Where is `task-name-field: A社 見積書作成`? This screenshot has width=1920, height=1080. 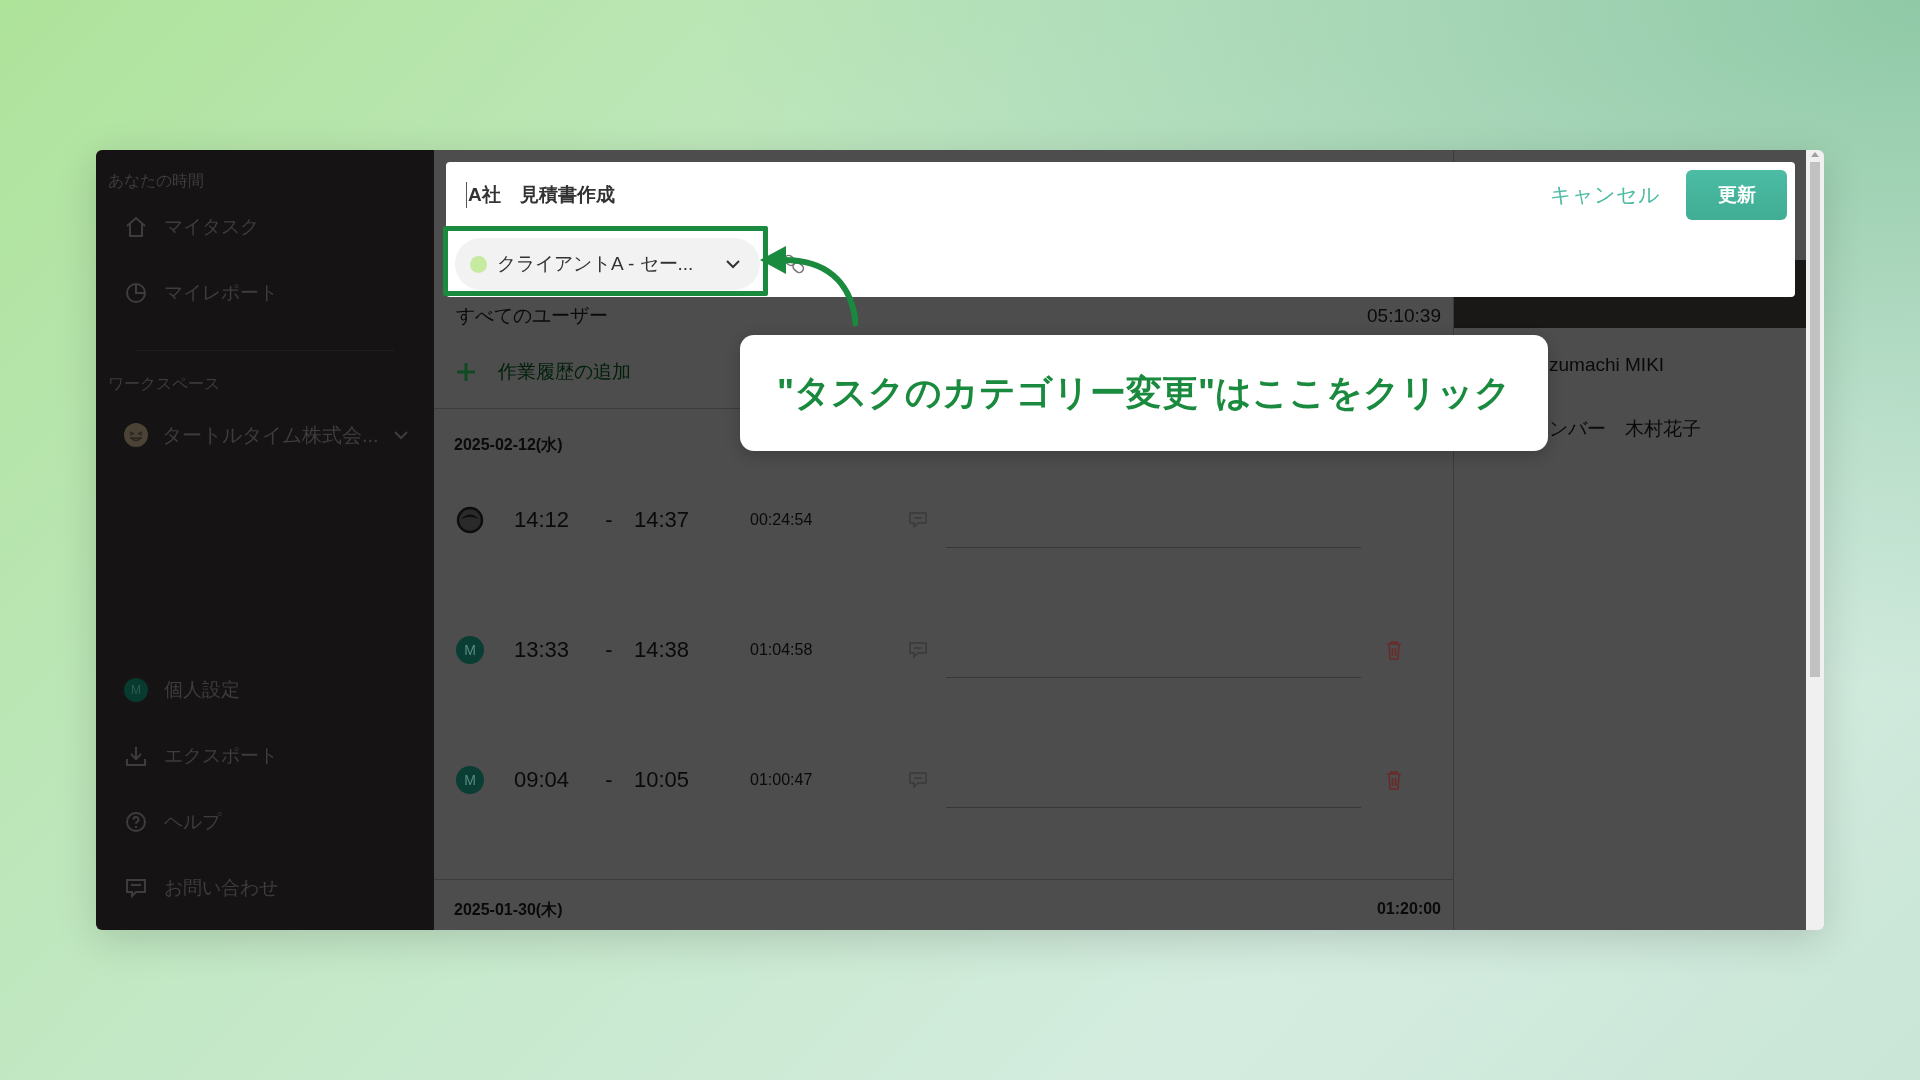
task-name-field: A社 見積書作成 is located at coordinates (1008, 195).